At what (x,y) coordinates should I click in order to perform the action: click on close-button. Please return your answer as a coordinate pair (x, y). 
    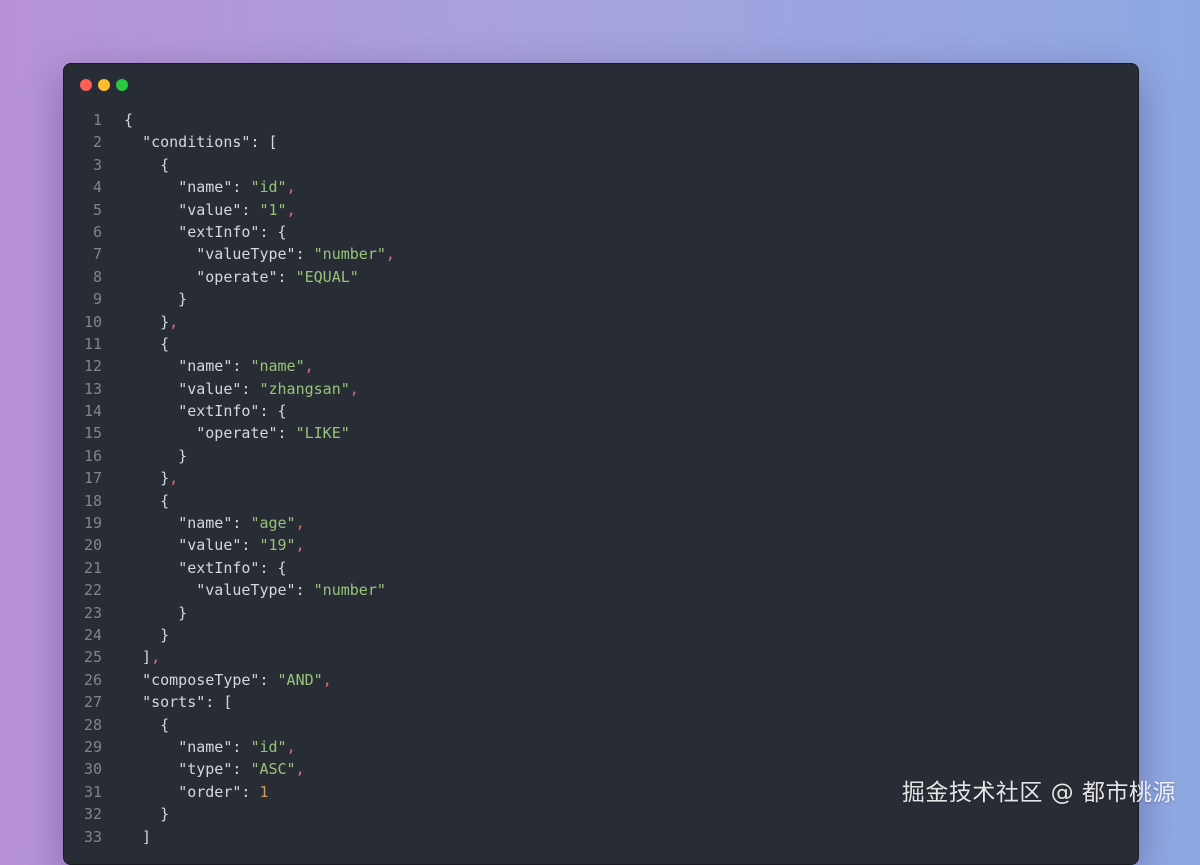
    Looking at the image, I should click on (86, 85).